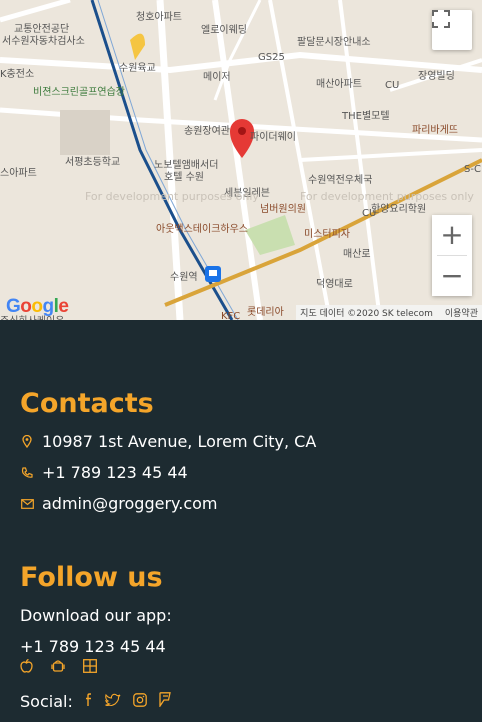 The width and height of the screenshot is (482, 722). What do you see at coordinates (334, 284) in the screenshot?
I see `map-label: 덕영대로` at bounding box center [334, 284].